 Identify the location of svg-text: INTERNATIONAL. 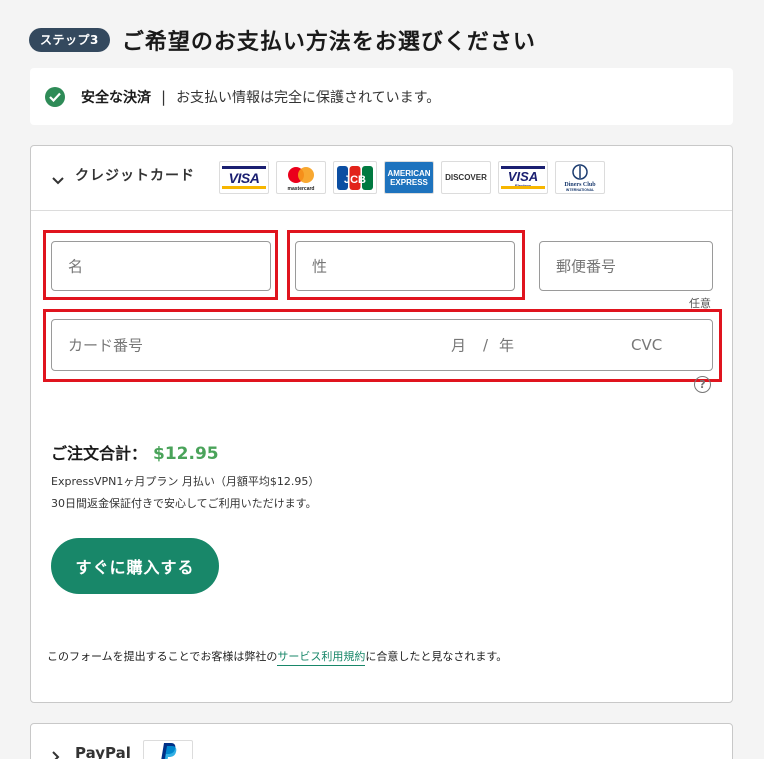
(580, 190).